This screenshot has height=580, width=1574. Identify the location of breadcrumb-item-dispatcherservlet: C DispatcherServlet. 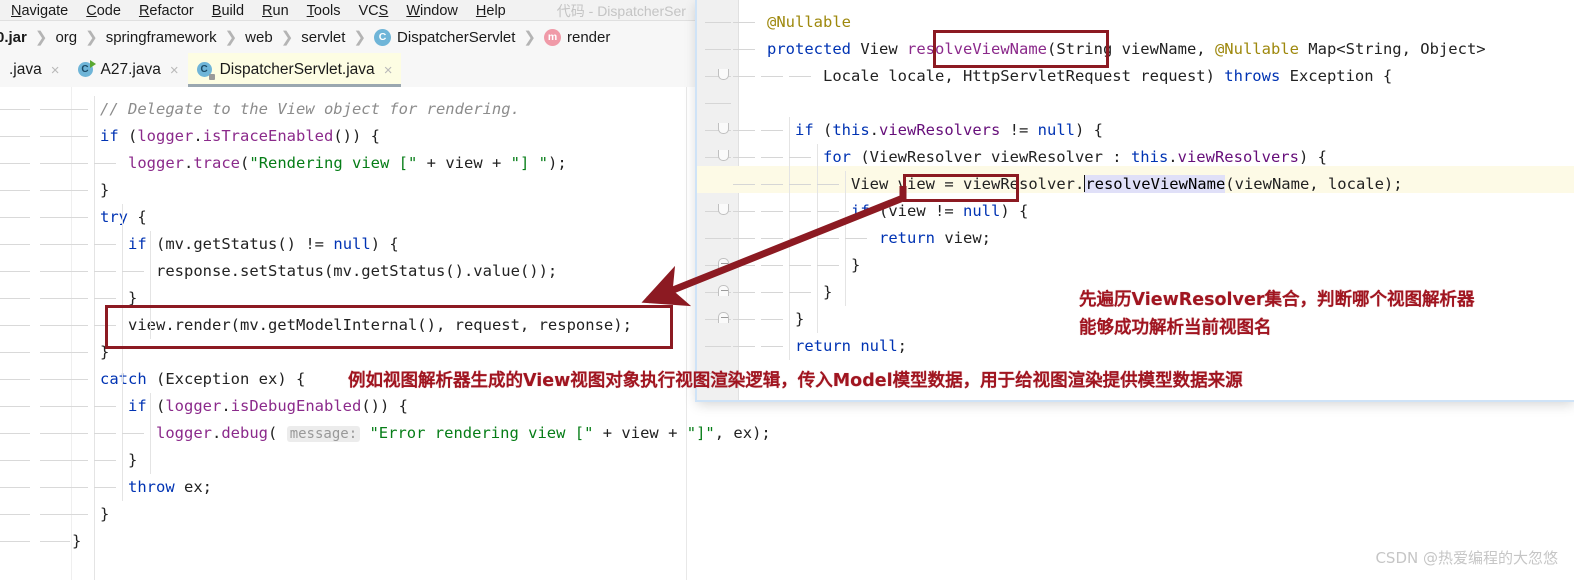
(444, 37).